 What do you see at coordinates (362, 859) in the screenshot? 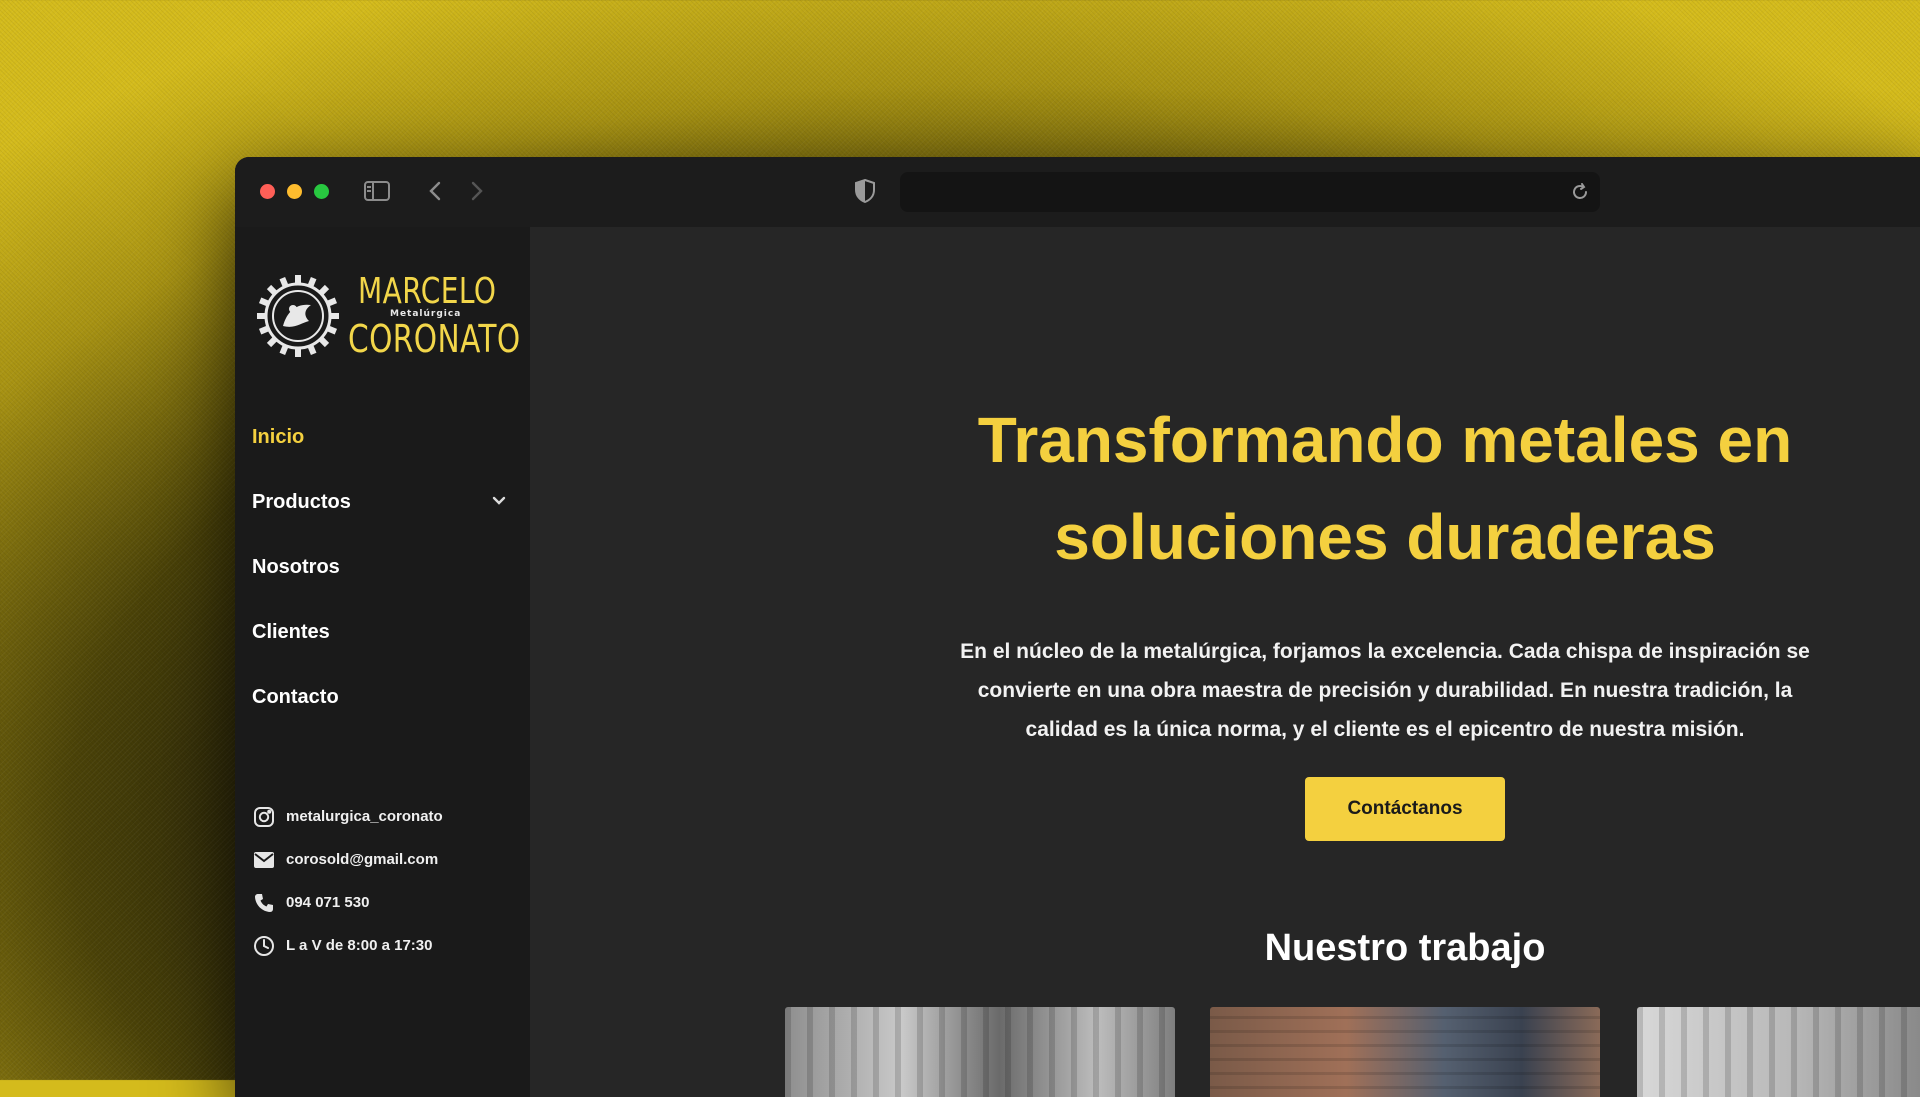
I see `email-address: corosold@gmail.com` at bounding box center [362, 859].